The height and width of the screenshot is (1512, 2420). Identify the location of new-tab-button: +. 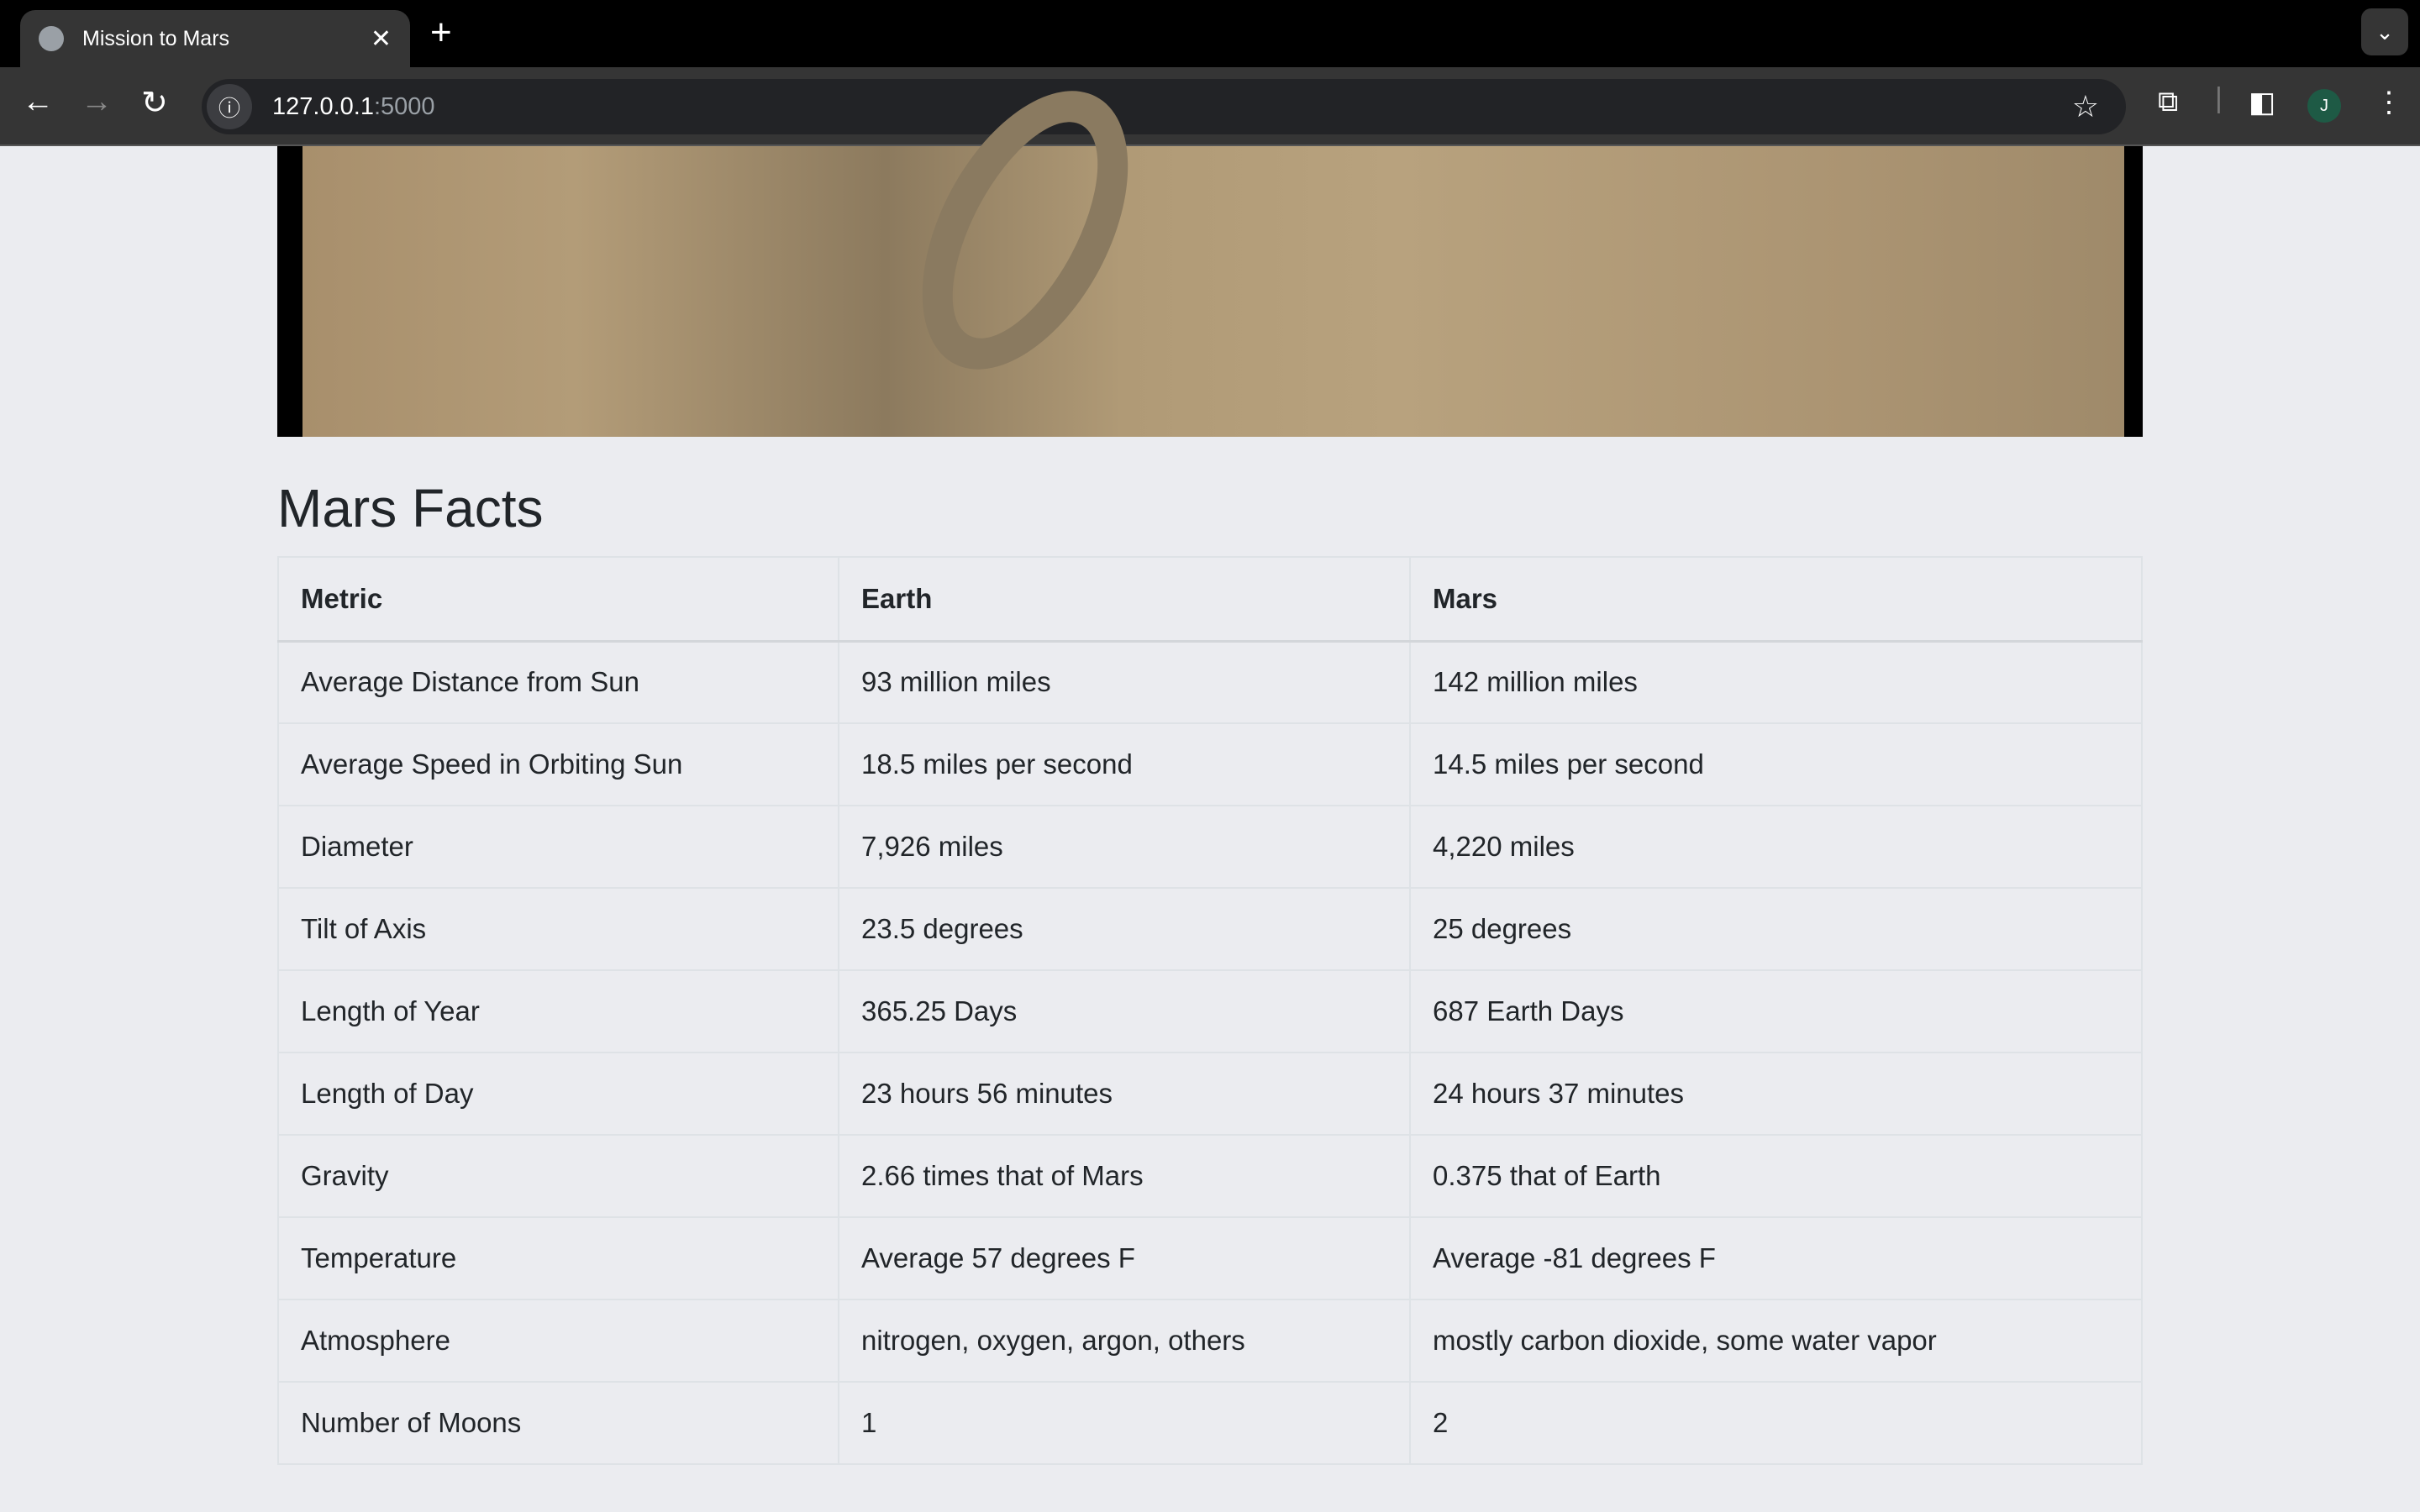
(441, 33).